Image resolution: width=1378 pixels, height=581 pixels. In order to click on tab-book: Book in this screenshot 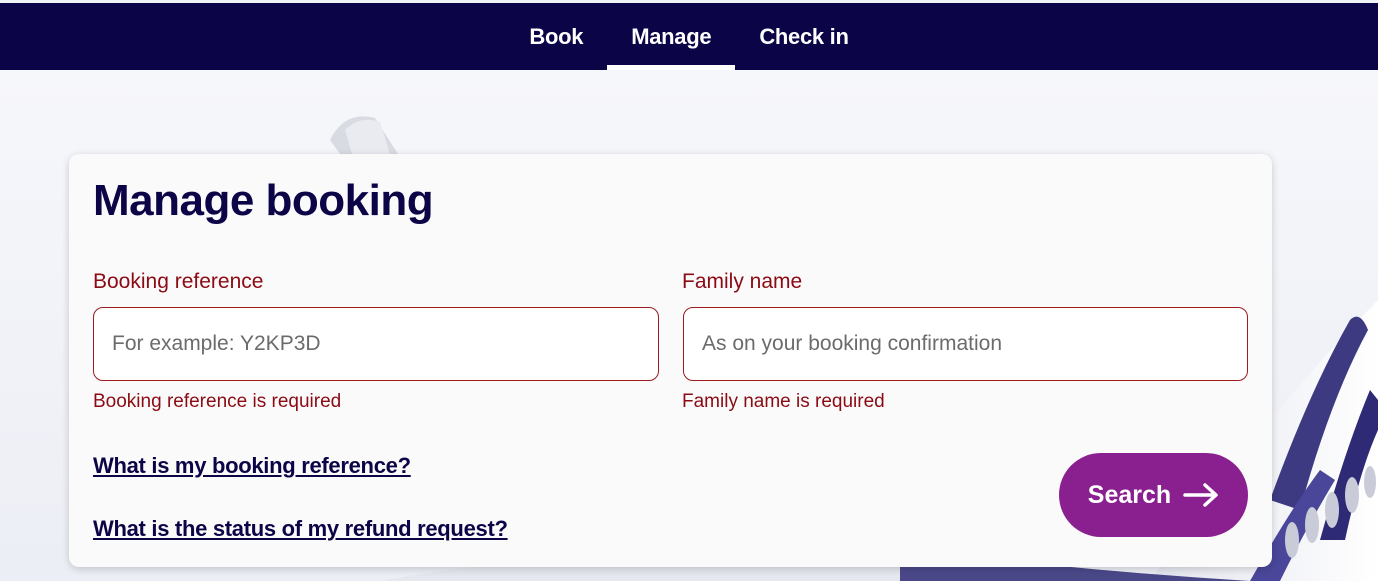, I will do `click(556, 36)`.